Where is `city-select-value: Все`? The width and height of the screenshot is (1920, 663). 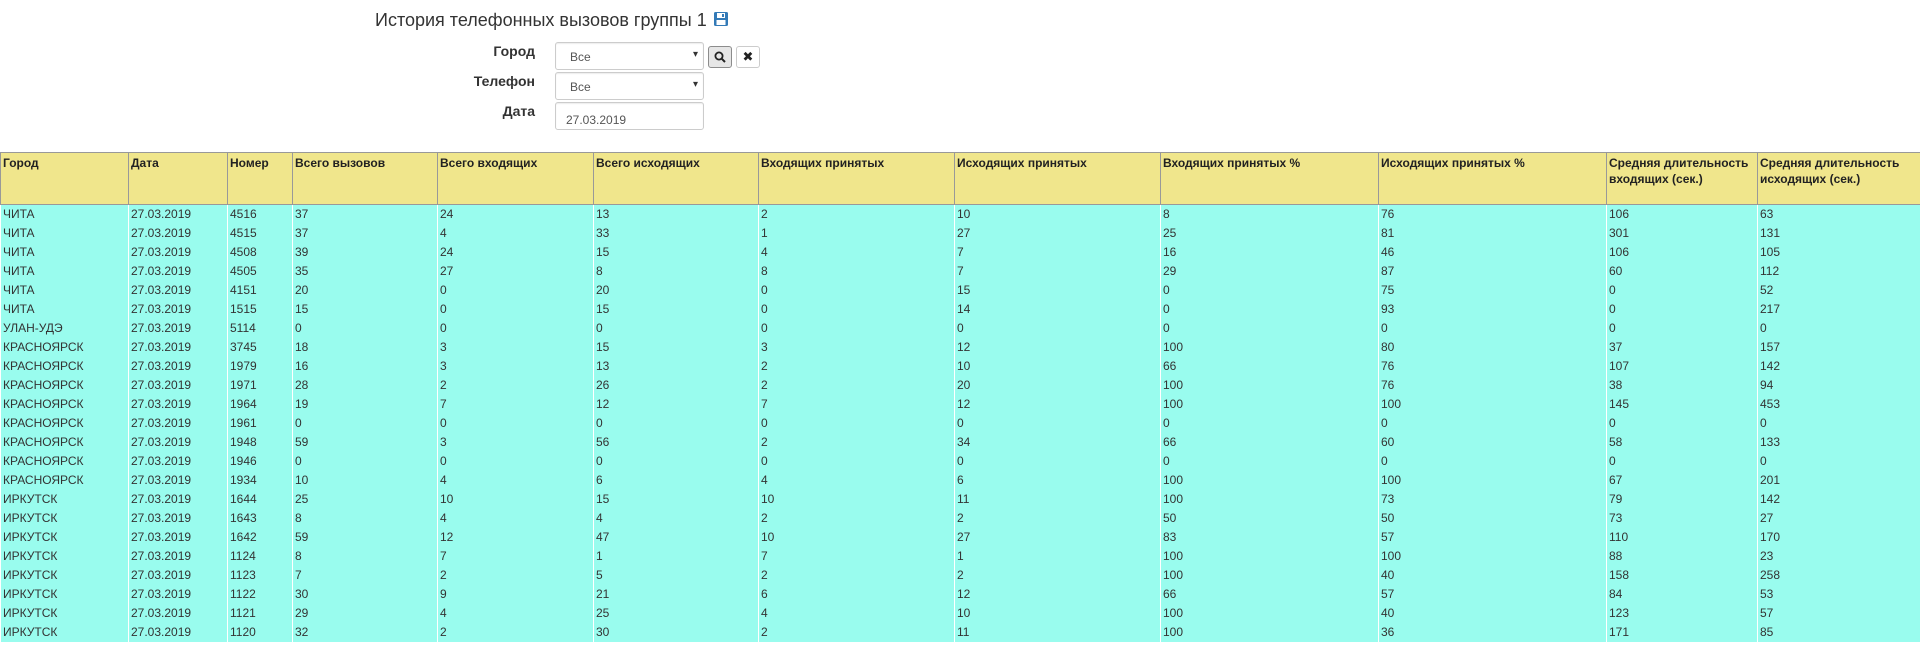
city-select-value: Все is located at coordinates (580, 57).